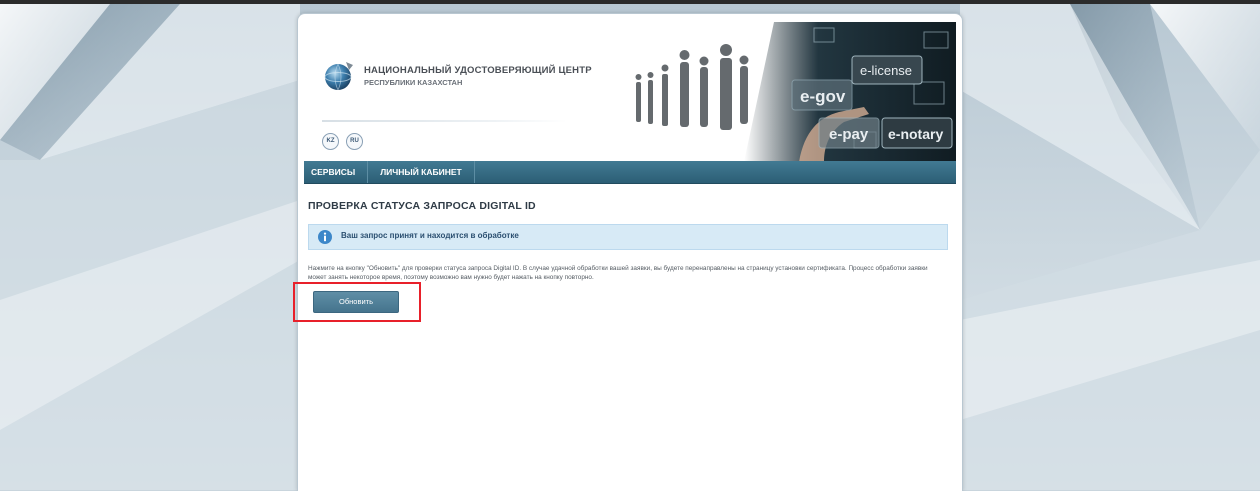  I want to click on nav-item-services: СЕРВИСЫ, so click(336, 172).